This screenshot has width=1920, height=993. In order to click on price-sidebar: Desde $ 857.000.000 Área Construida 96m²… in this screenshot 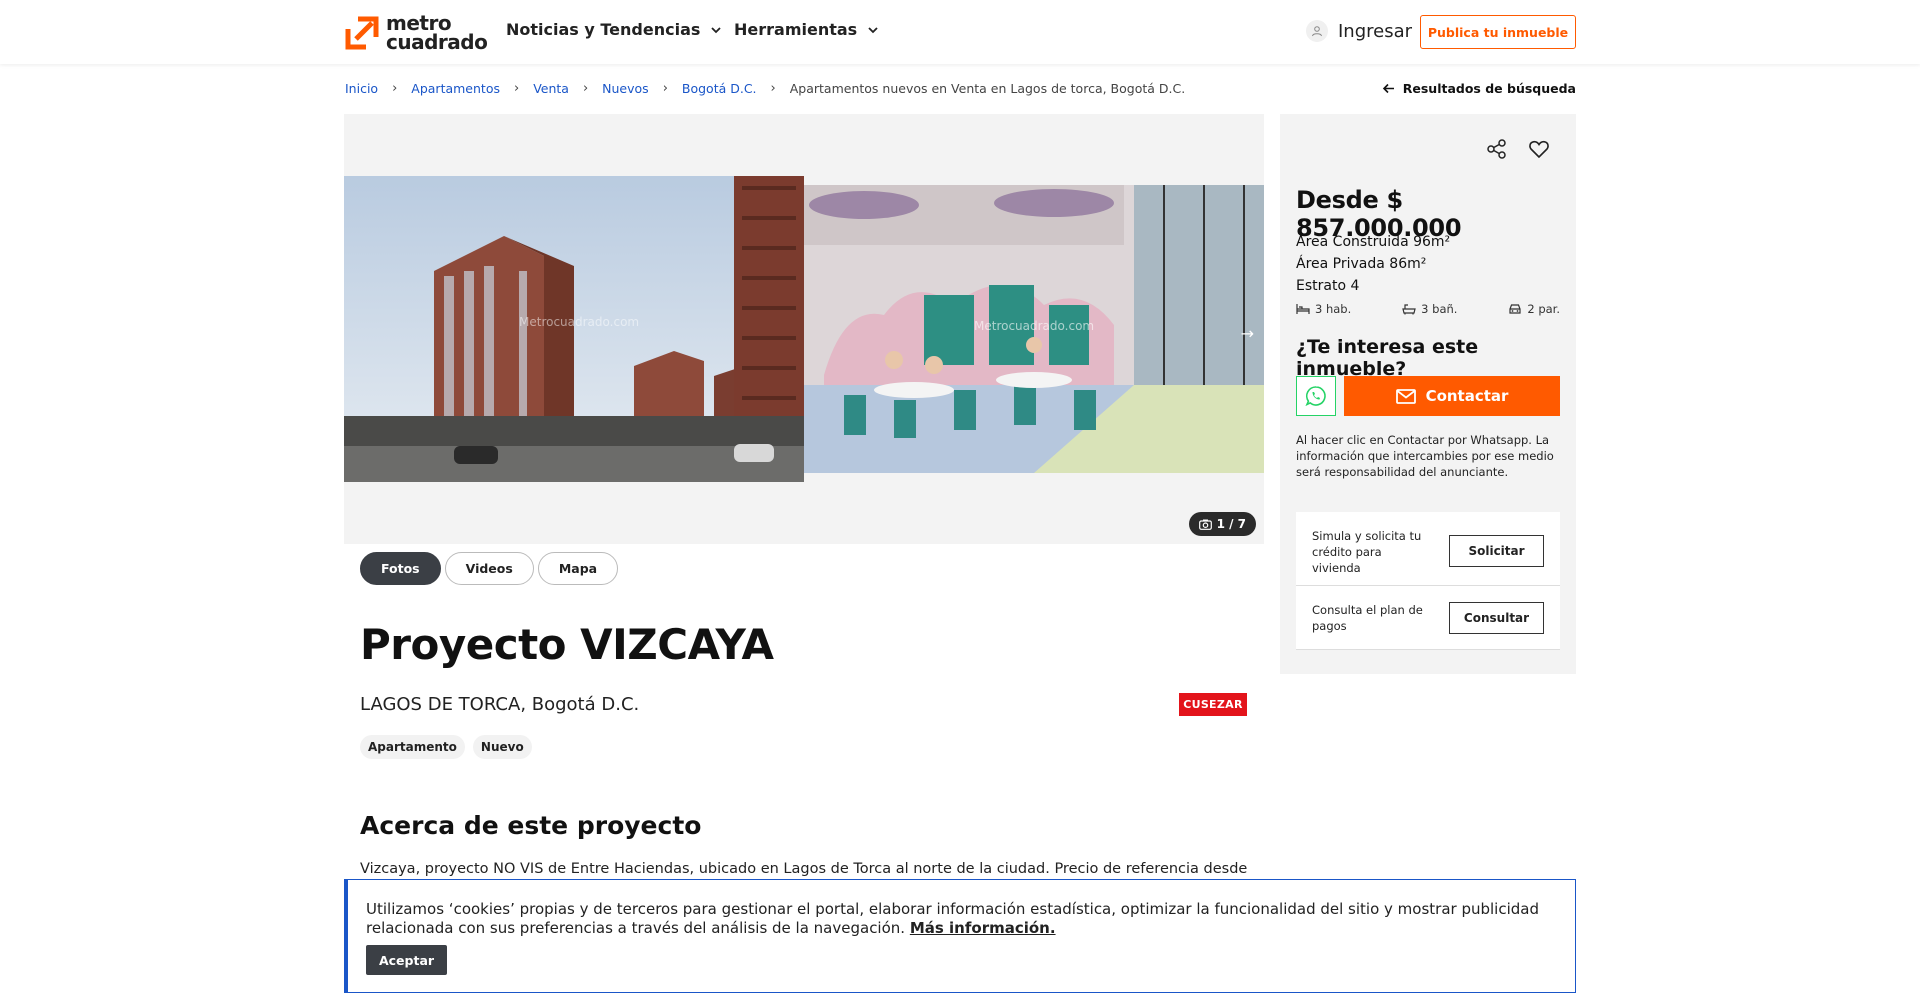, I will do `click(1428, 394)`.